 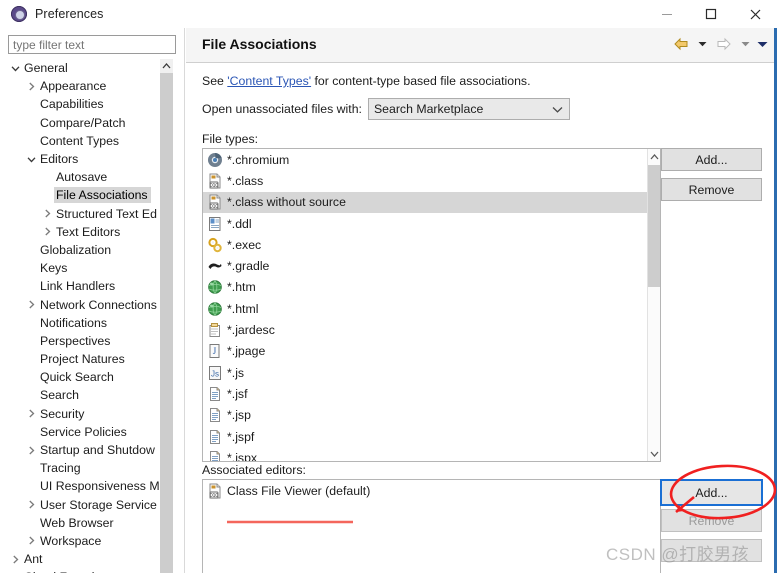 I want to click on title-bar: Preferences, so click(x=388, y=14).